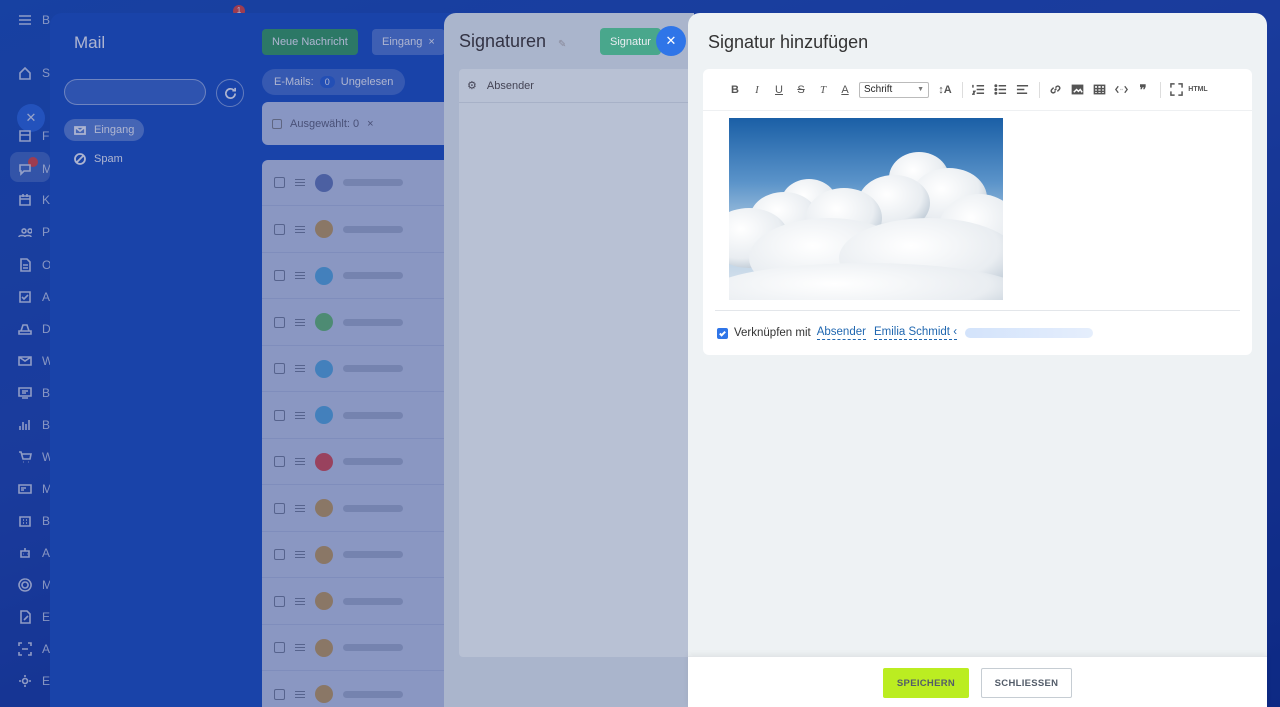 This screenshot has width=1280, height=707. I want to click on italic-button: I, so click(757, 90).